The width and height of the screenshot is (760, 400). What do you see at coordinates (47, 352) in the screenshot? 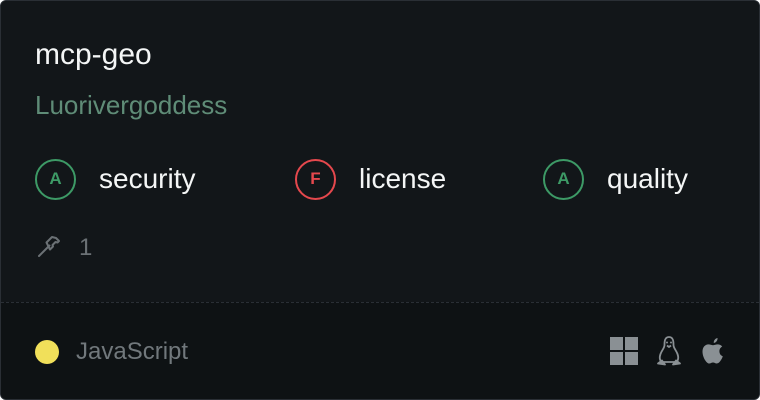
I see `language-color-dot` at bounding box center [47, 352].